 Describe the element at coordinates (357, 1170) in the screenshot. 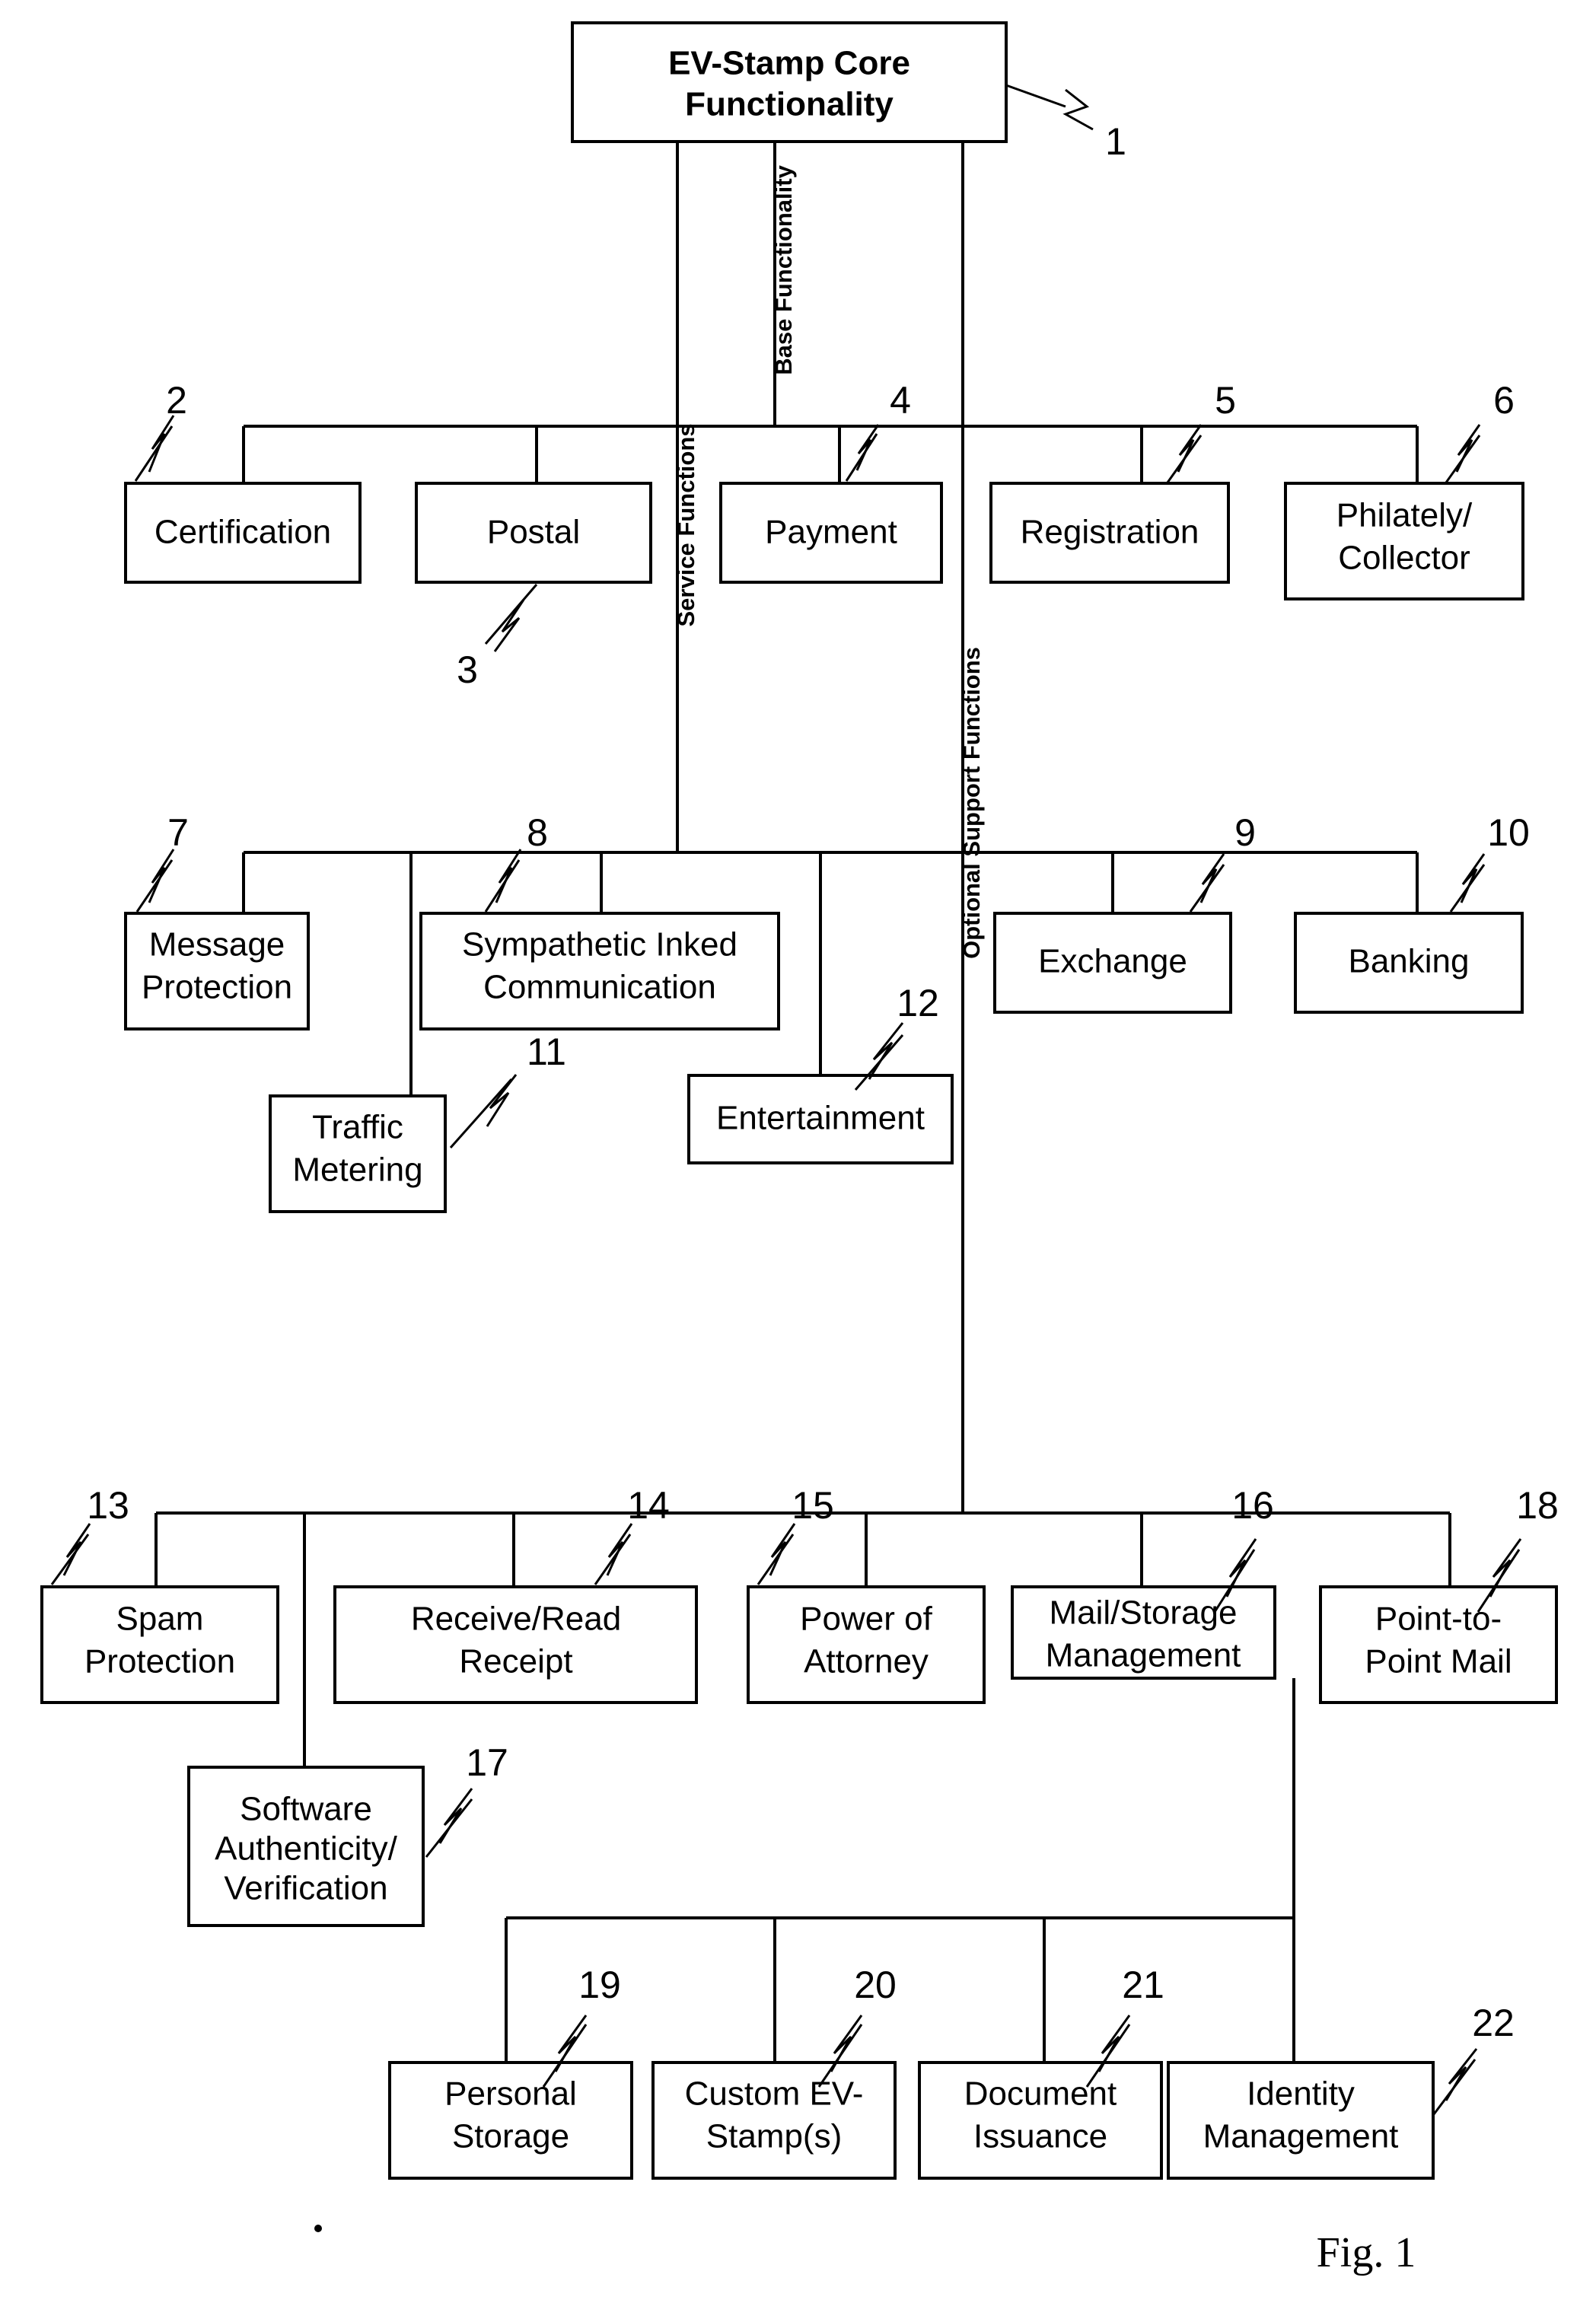

I see `node-label-11-line2: Metering` at that location.